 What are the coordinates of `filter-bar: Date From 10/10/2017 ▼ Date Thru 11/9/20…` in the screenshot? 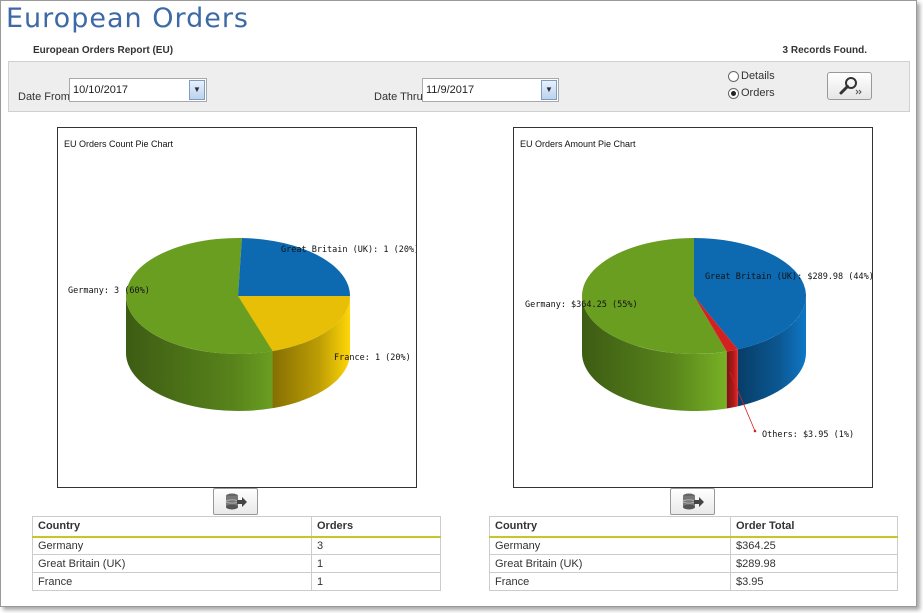 It's located at (459, 86).